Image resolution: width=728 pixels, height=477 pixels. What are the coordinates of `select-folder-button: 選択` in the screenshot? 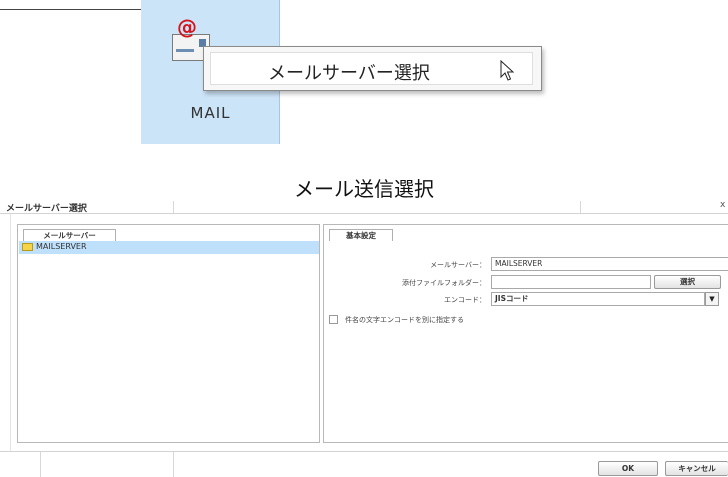 It's located at (687, 282).